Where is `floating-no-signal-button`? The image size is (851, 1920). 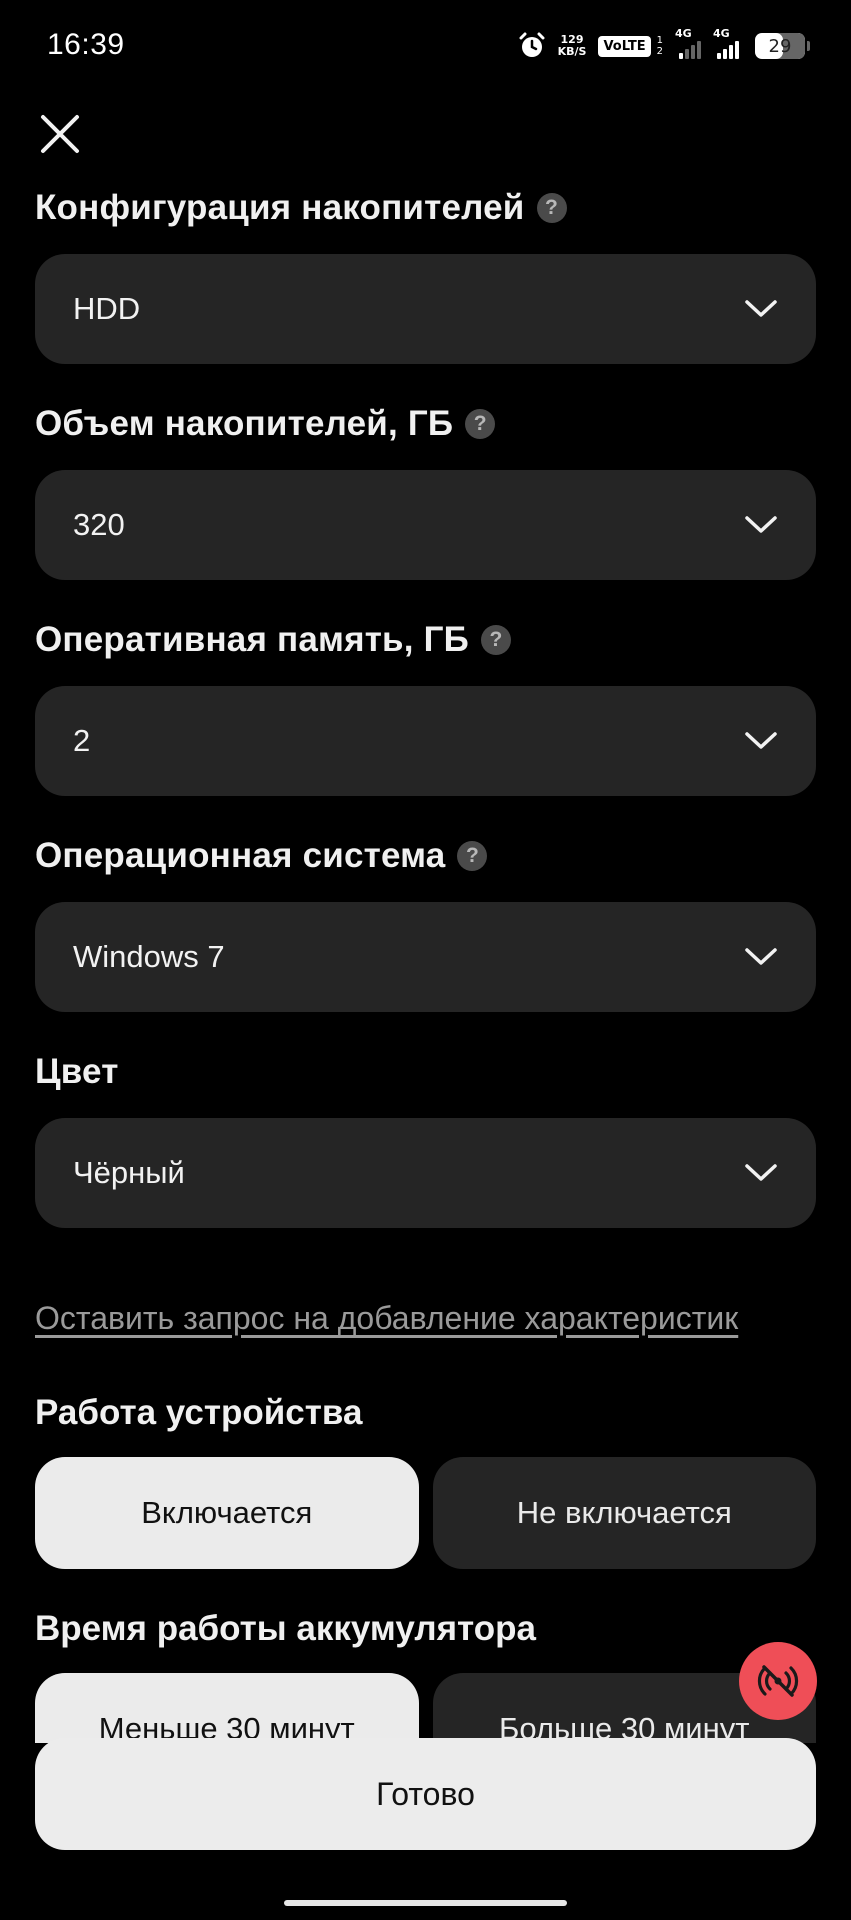 floating-no-signal-button is located at coordinates (778, 1681).